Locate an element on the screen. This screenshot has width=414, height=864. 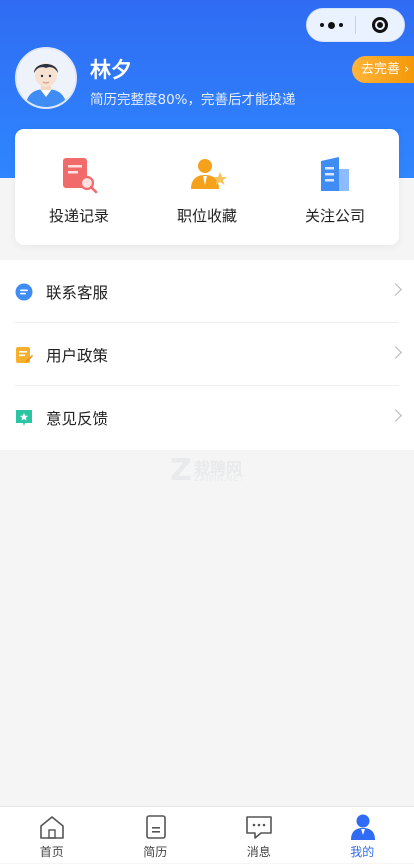
list-item-user-policy: 用户政策 is located at coordinates (207, 354).